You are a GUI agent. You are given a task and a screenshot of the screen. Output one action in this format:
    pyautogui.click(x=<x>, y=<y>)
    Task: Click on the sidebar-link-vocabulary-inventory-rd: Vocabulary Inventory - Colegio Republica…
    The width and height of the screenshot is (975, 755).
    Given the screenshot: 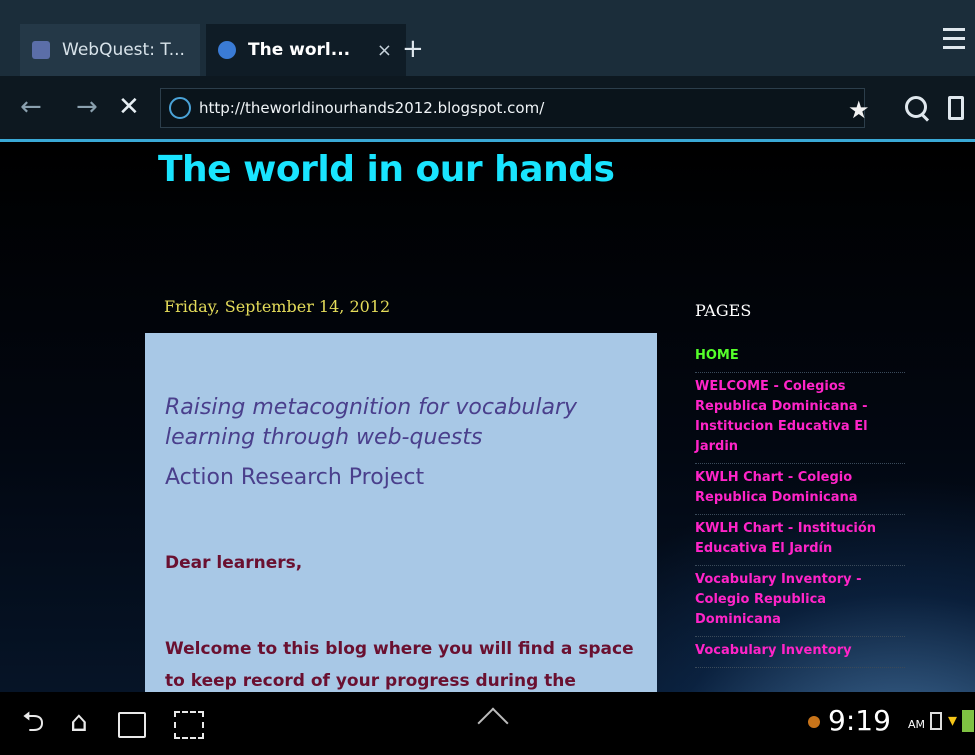 What is the action you would take?
    pyautogui.click(x=800, y=601)
    